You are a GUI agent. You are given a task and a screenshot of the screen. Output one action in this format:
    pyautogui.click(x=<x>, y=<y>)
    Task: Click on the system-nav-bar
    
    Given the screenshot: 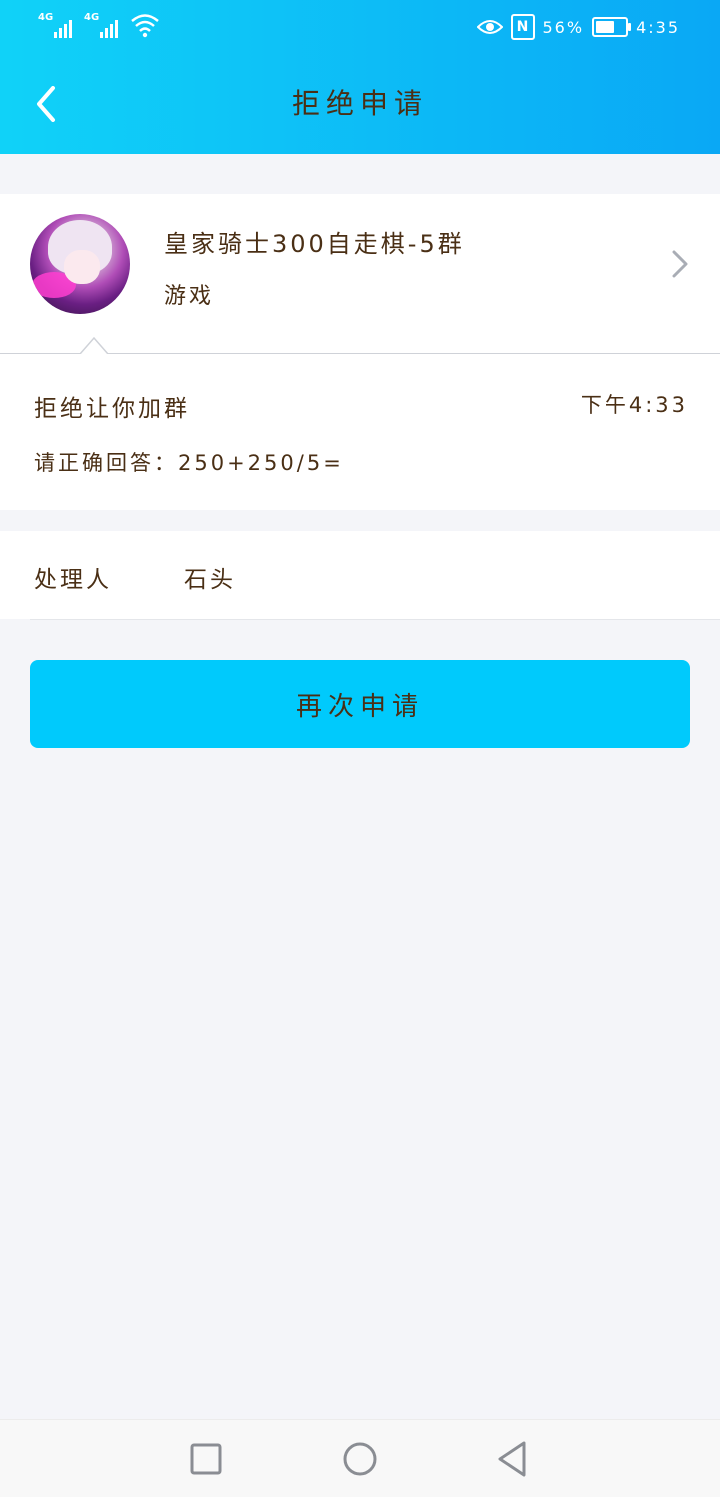 What is the action you would take?
    pyautogui.click(x=360, y=1458)
    